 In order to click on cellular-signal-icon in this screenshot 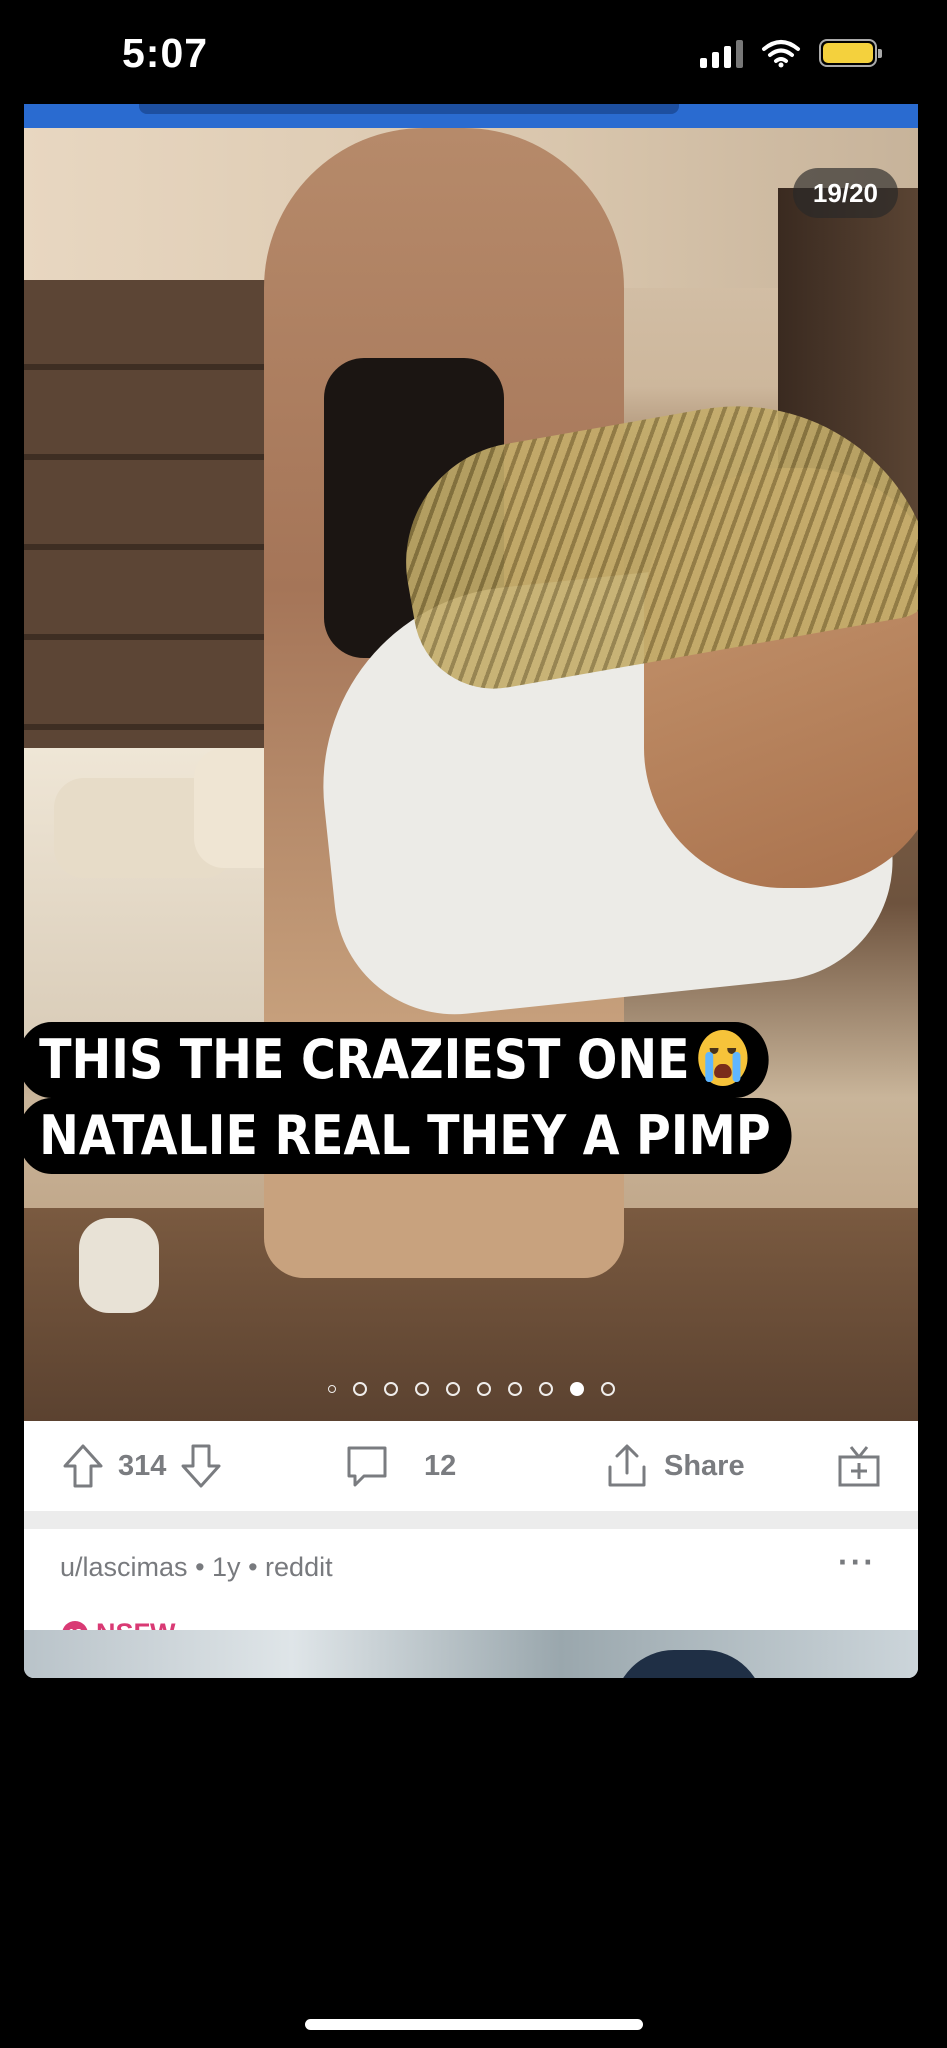, I will do `click(721, 53)`.